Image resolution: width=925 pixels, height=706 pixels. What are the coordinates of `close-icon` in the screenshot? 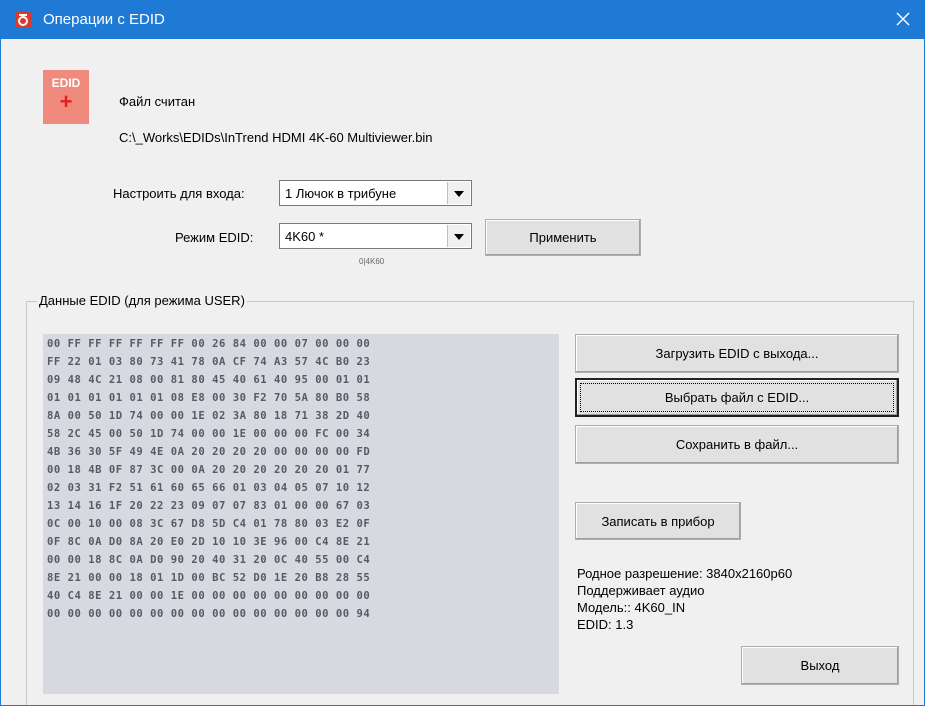 It's located at (903, 20).